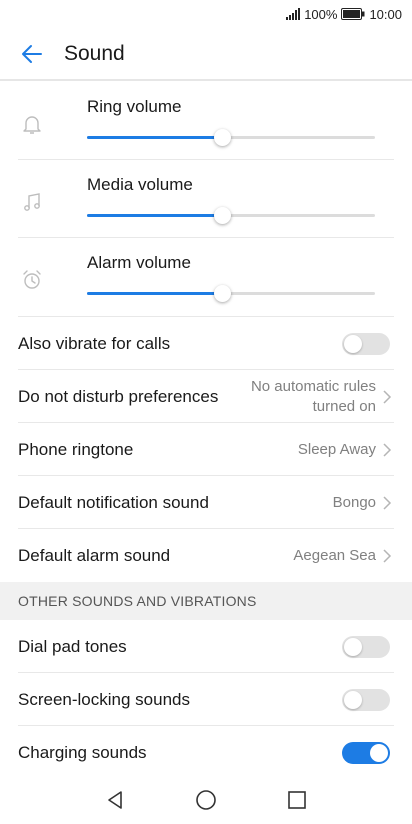  What do you see at coordinates (32, 202) in the screenshot?
I see `music-note-icon` at bounding box center [32, 202].